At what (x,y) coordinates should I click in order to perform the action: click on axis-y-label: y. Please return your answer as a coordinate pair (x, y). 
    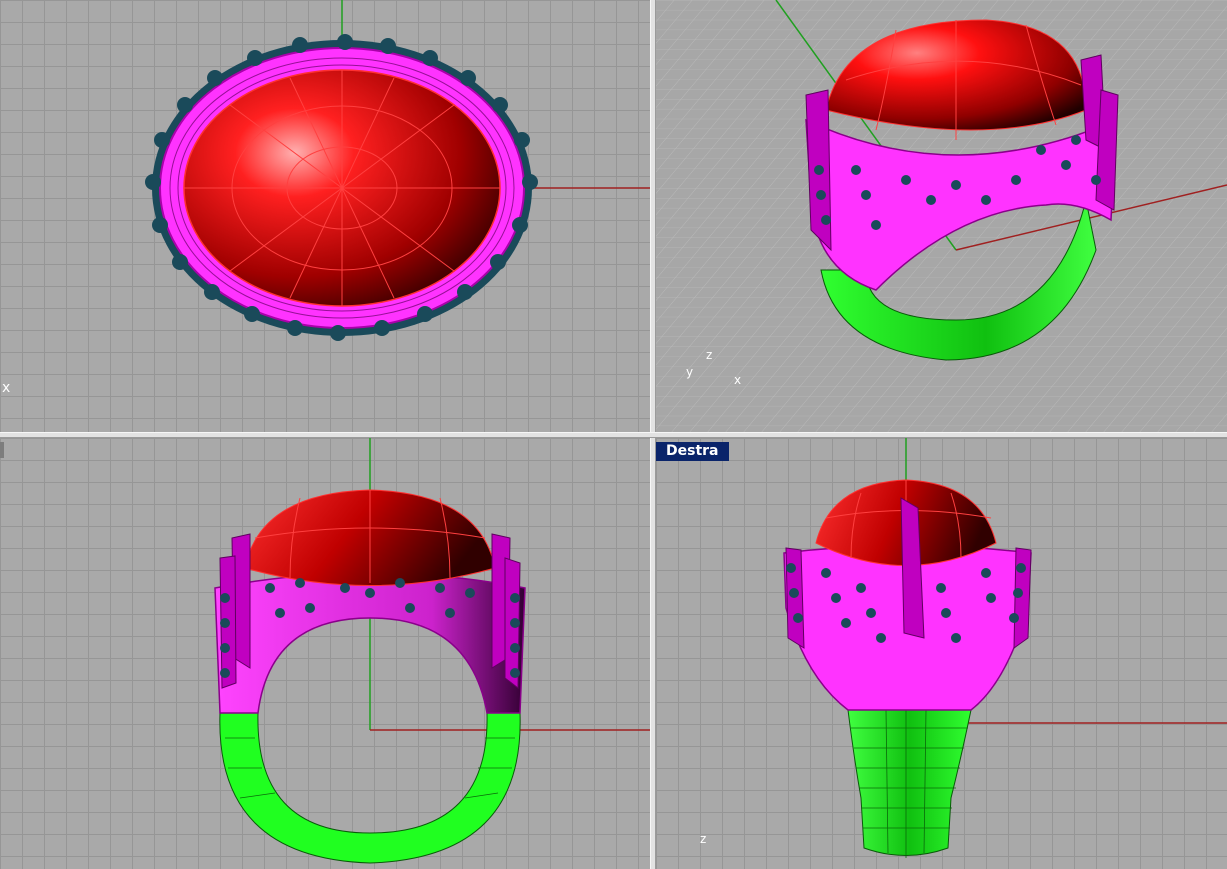
    Looking at the image, I should click on (690, 372).